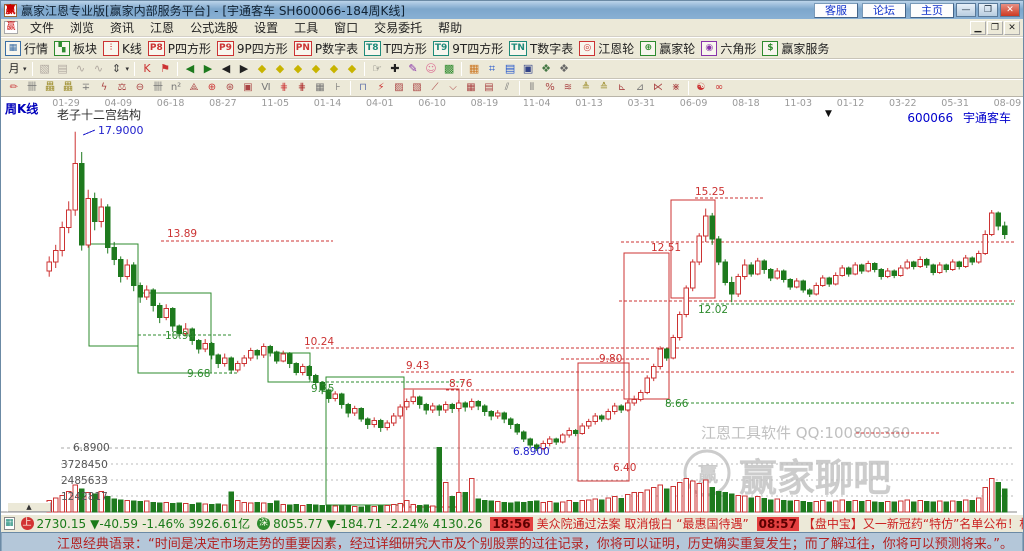 This screenshot has height=551, width=1024. What do you see at coordinates (325, 48) in the screenshot?
I see `toolbar-button-P数字表: PN P数字表` at bounding box center [325, 48].